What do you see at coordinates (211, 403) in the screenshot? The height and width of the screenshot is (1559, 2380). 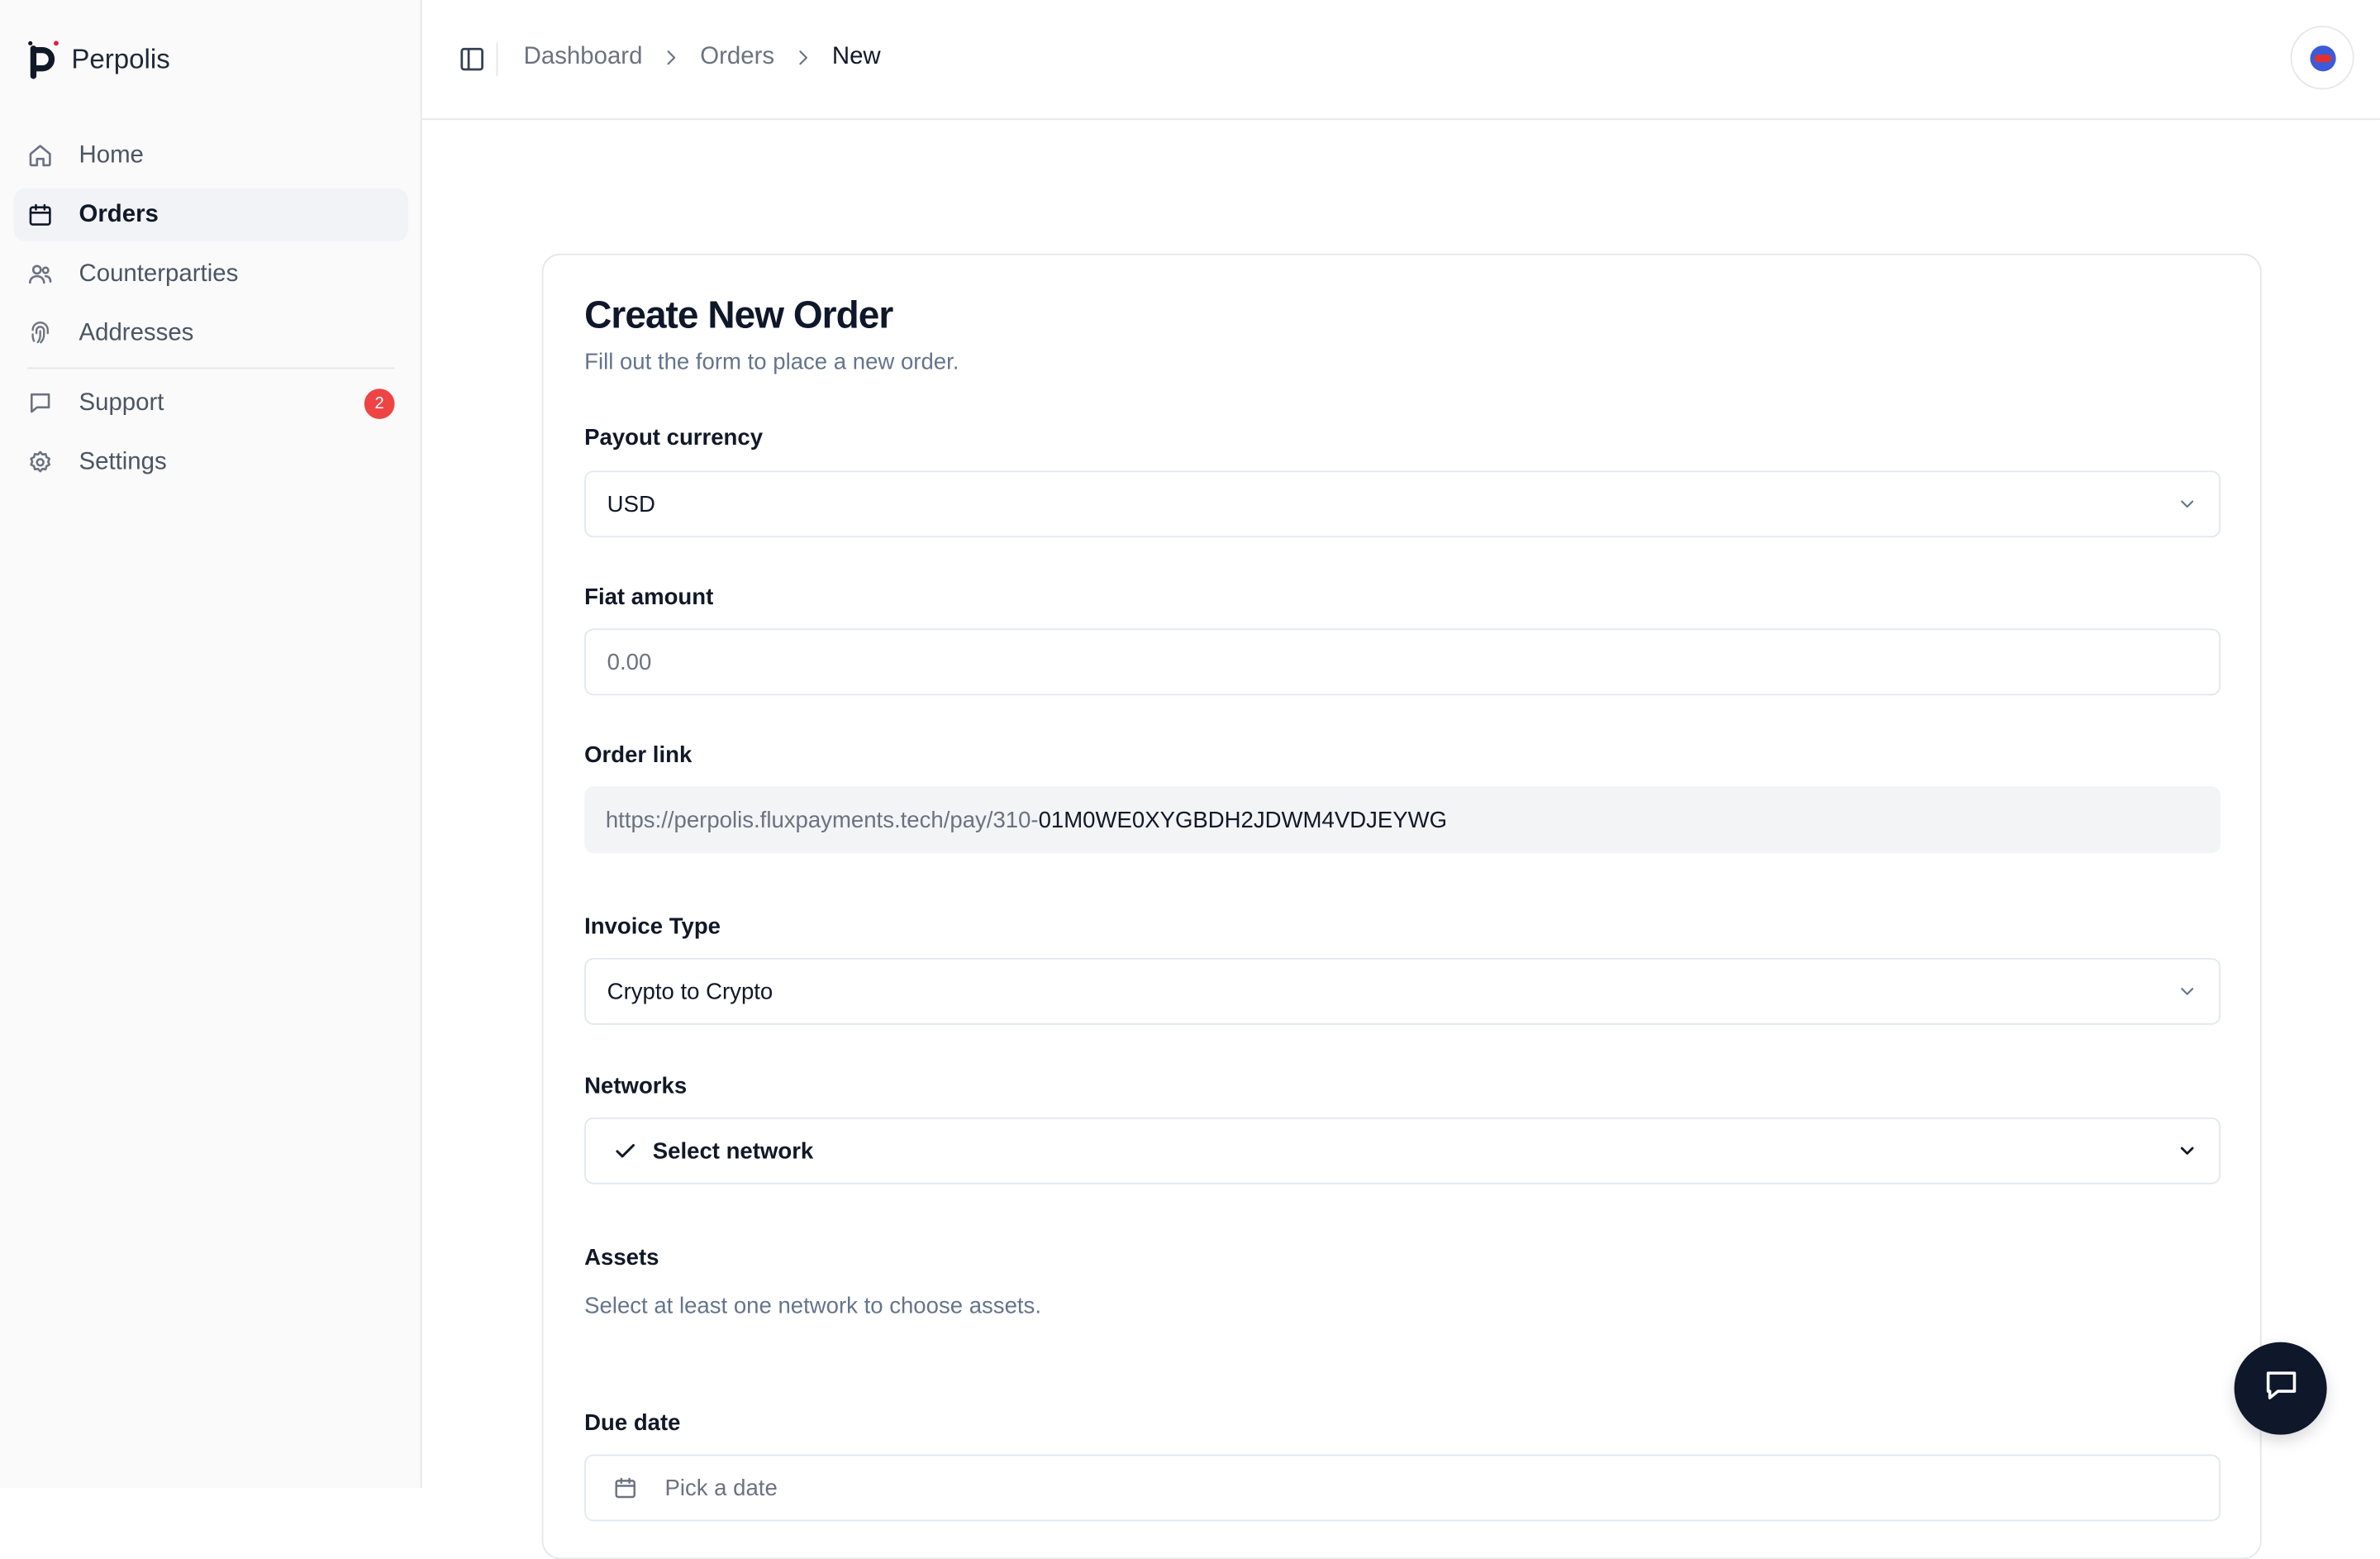 I see `sidebar-item-support: Support 2` at bounding box center [211, 403].